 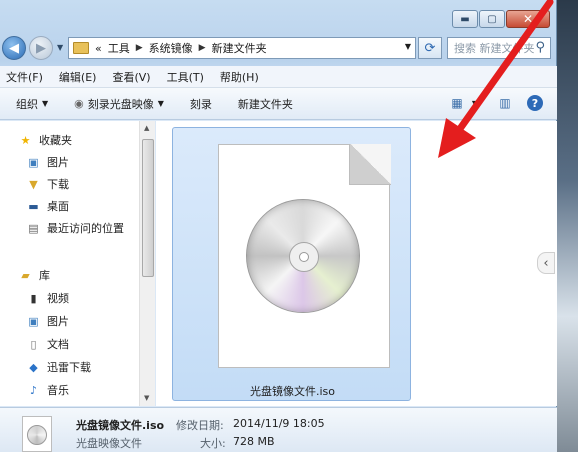 I want to click on chevron-left-icon: ‹, so click(x=546, y=263).